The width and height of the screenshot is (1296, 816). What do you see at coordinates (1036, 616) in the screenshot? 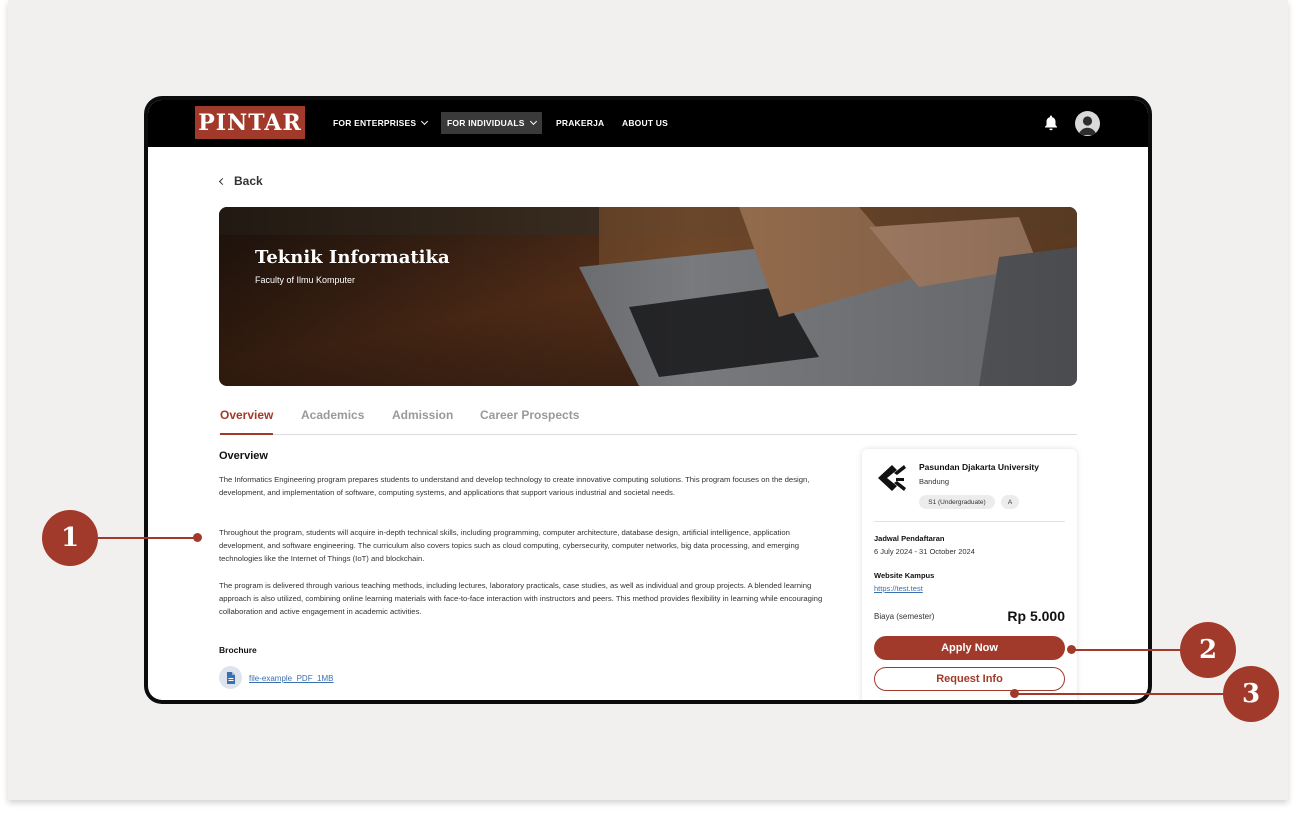
I see `fee-value: Rp 5.000` at bounding box center [1036, 616].